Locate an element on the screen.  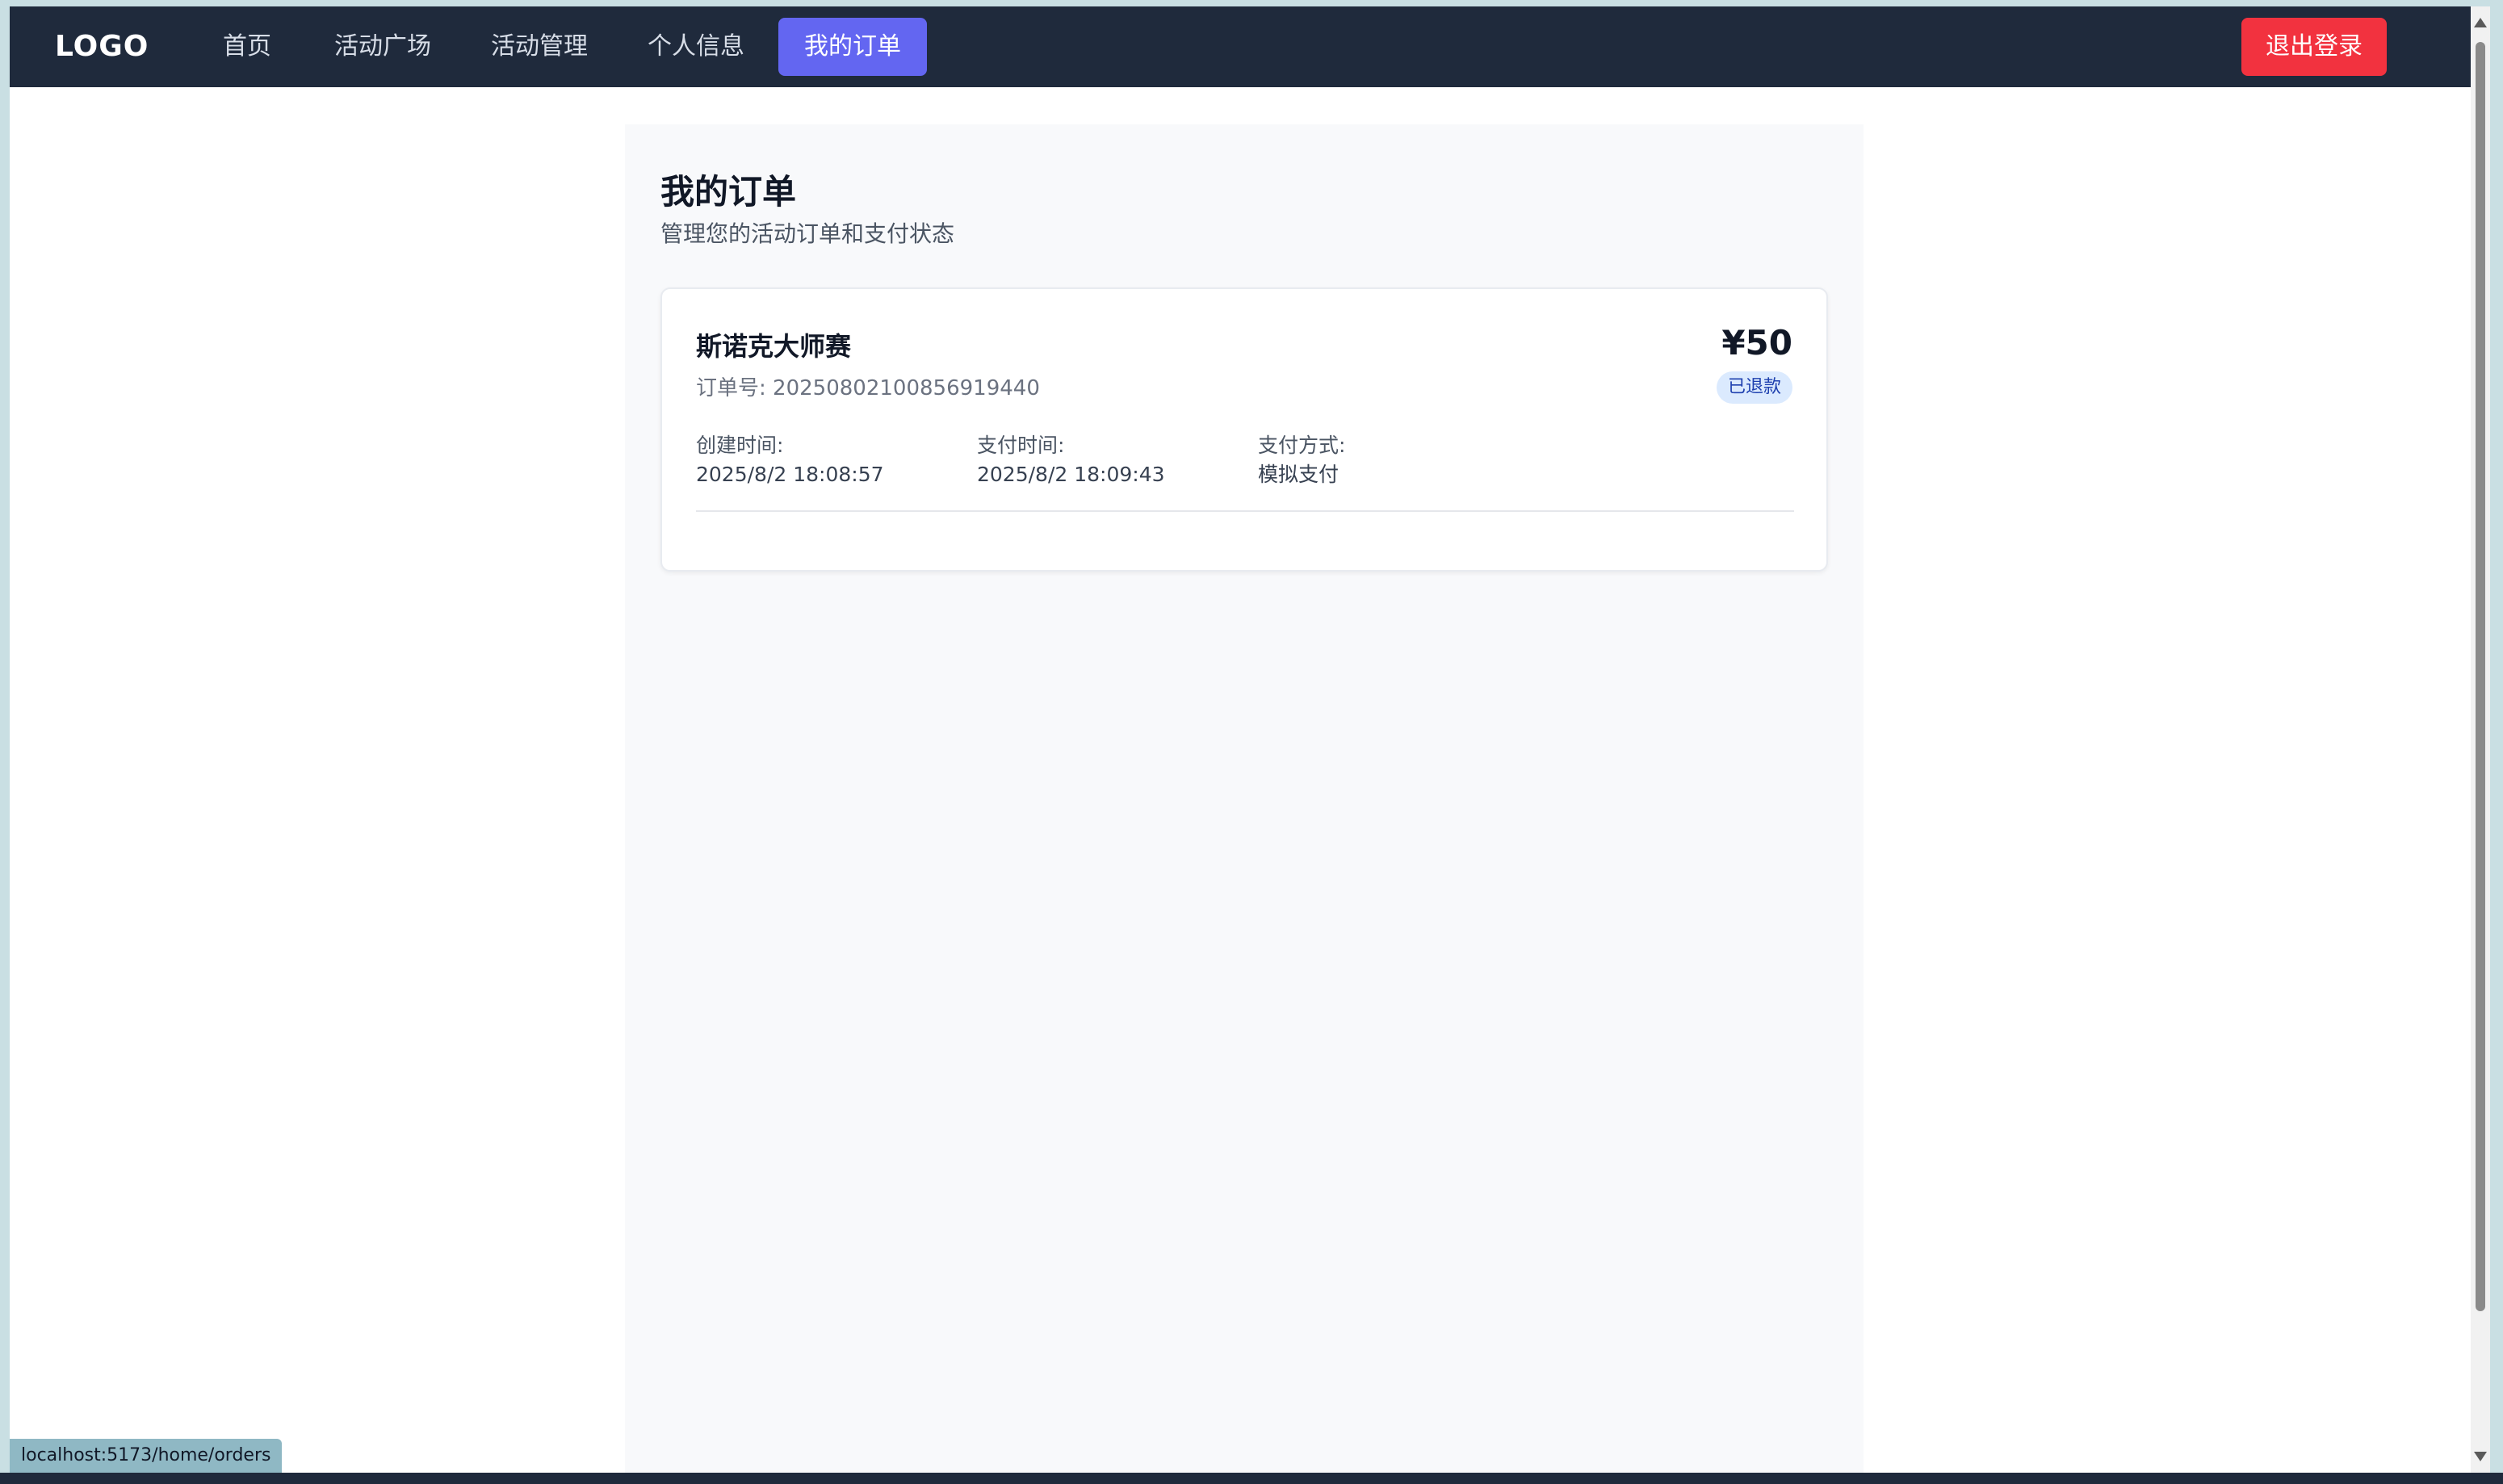
vertical-scrollbar is located at coordinates (2480, 742).